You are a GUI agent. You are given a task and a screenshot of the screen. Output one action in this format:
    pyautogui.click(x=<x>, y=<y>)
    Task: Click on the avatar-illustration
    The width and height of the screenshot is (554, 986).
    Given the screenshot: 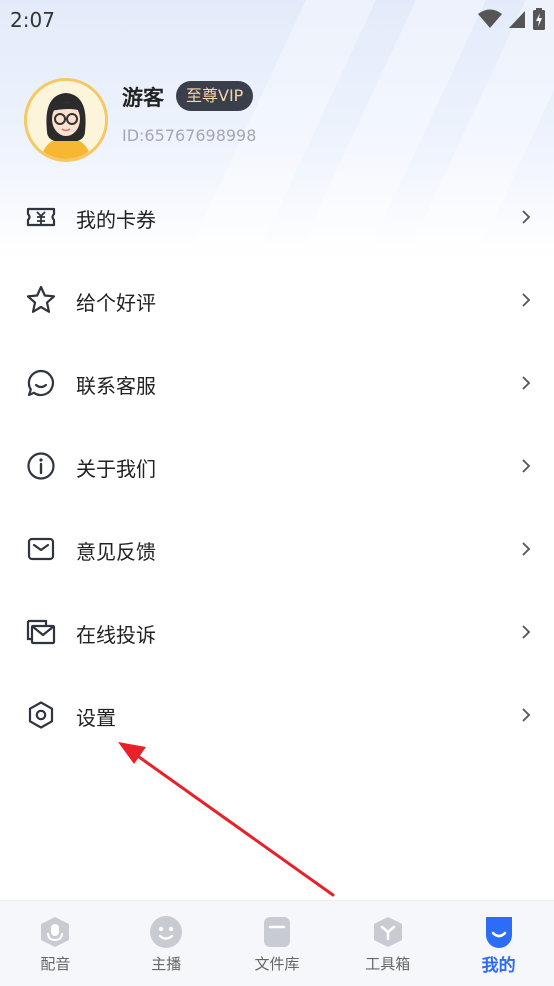 What is the action you would take?
    pyautogui.click(x=66, y=120)
    